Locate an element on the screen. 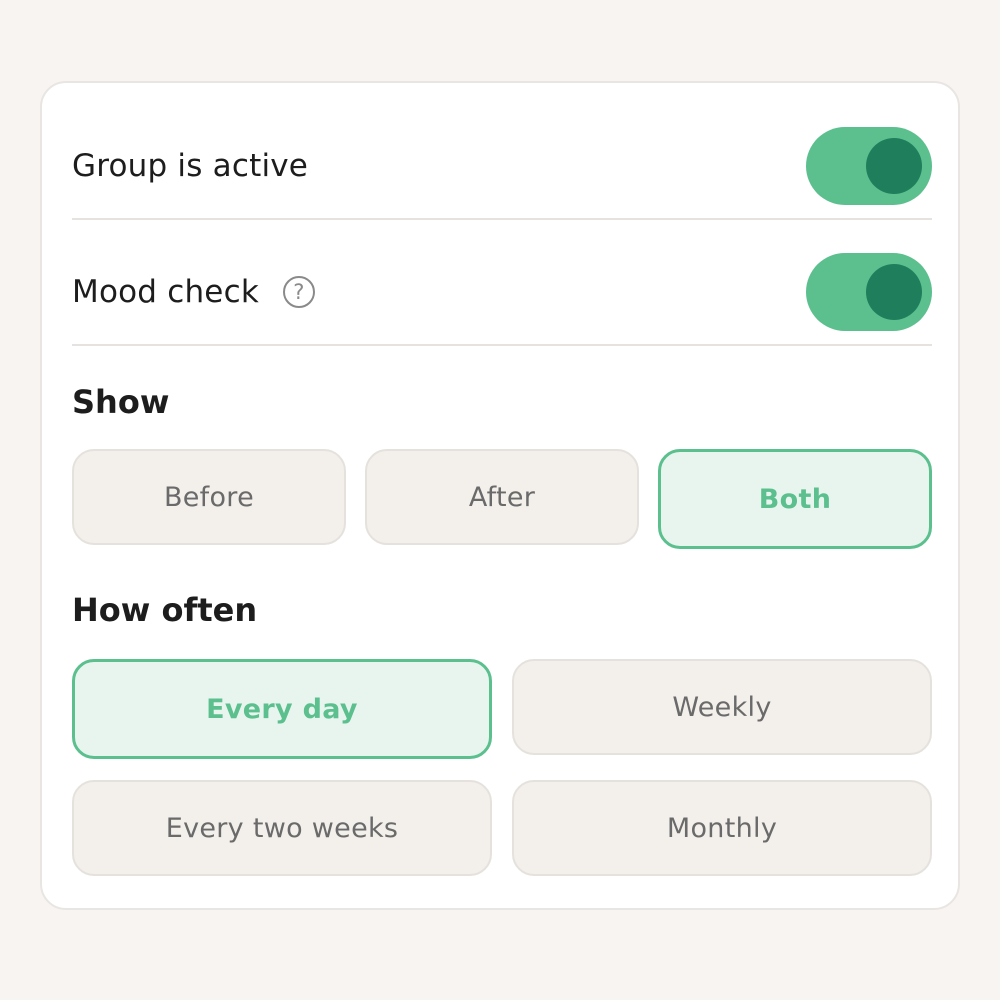 The image size is (1000, 1000). mood-check-label-wrap: Mood check ? is located at coordinates (193, 292).